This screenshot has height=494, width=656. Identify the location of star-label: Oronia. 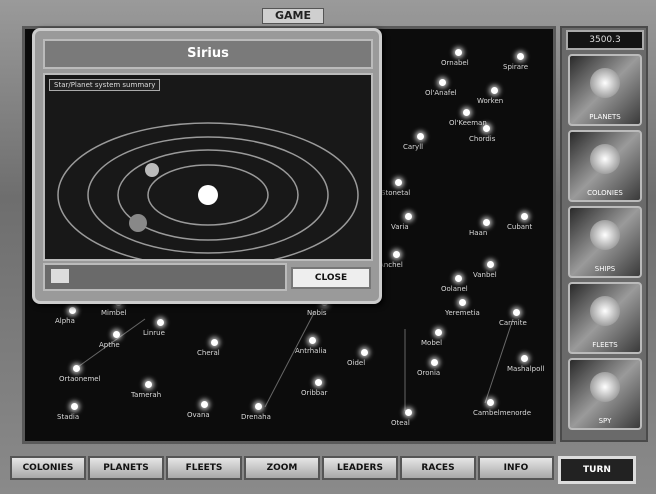
(429, 373).